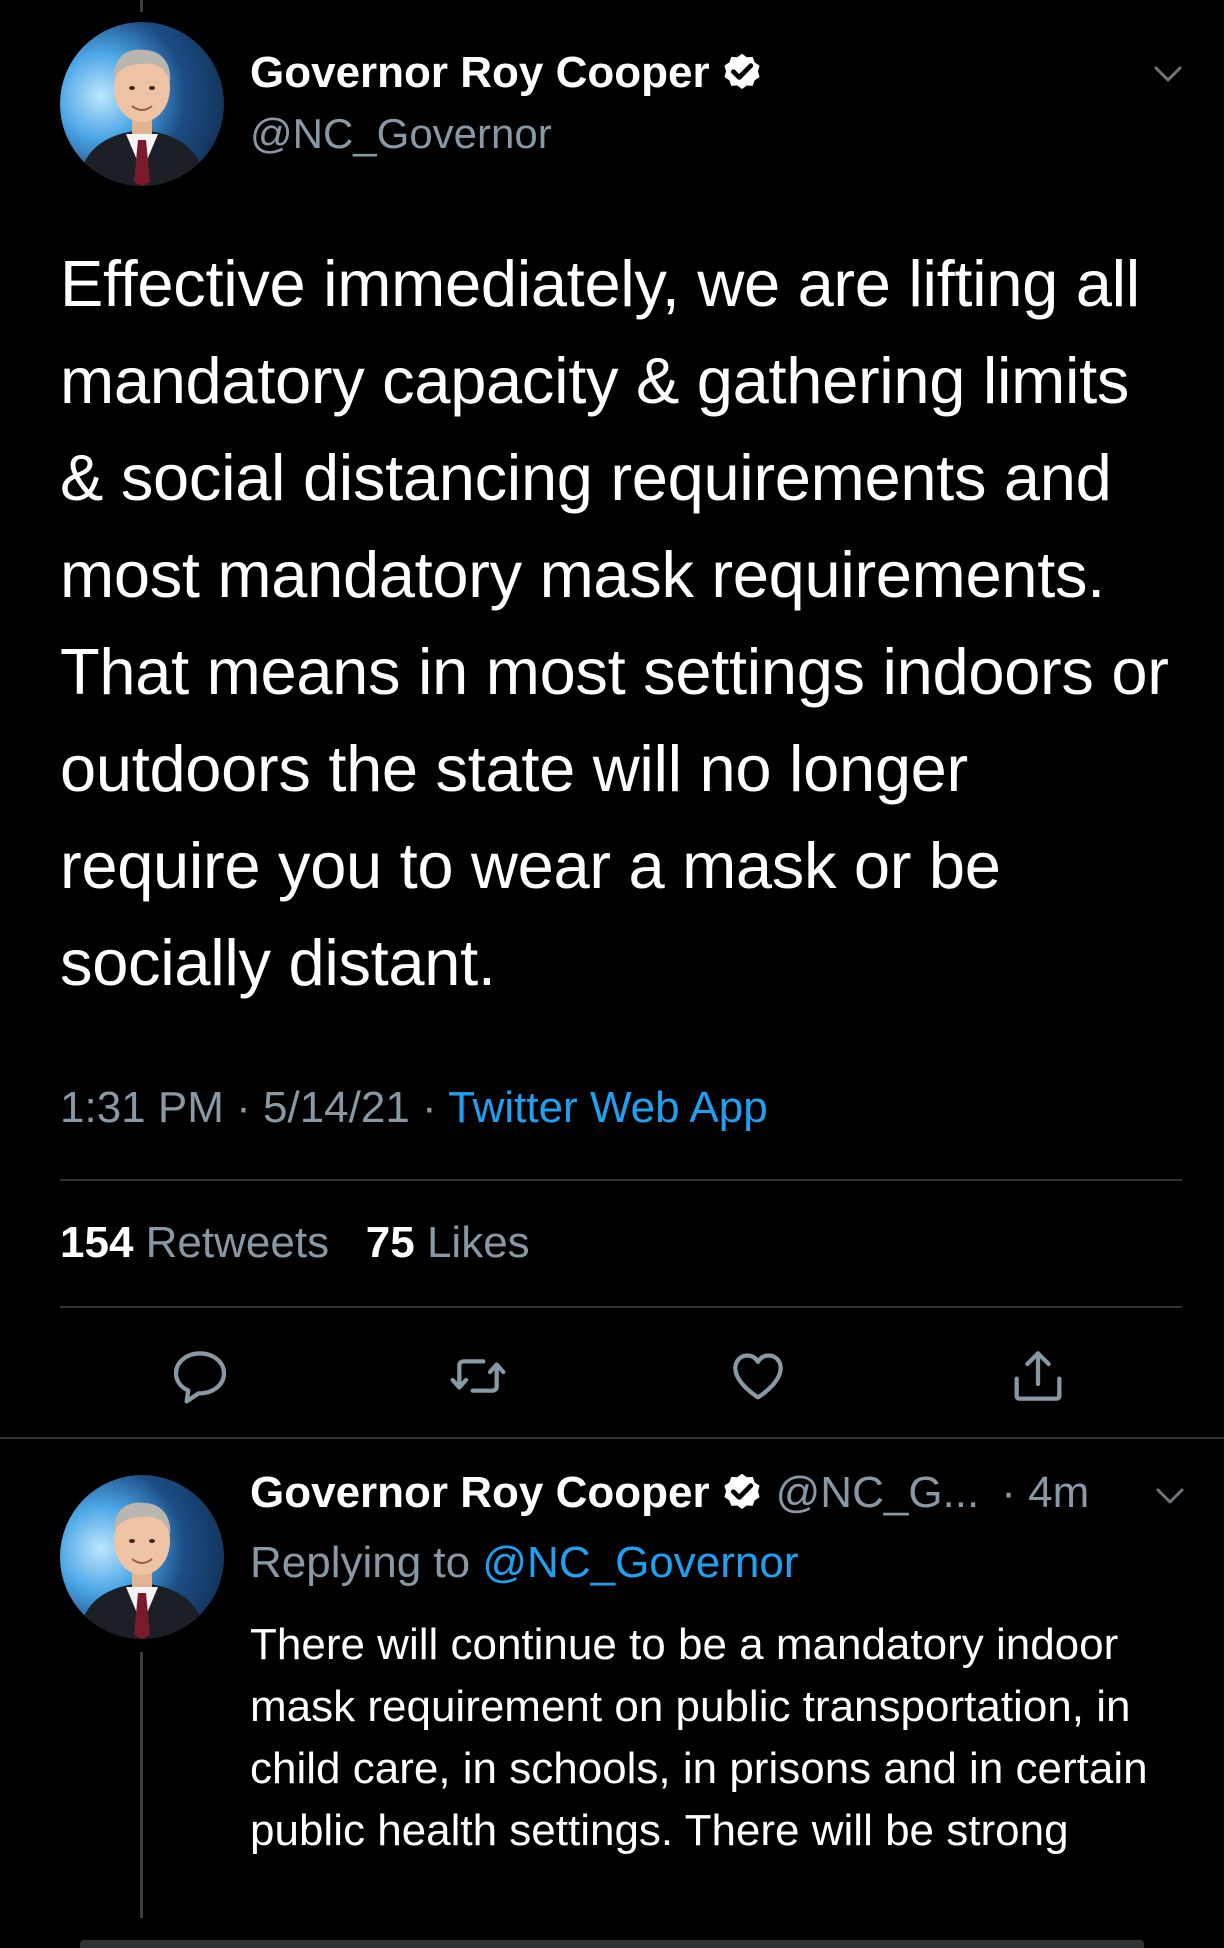 Image resolution: width=1224 pixels, height=1948 pixels. I want to click on author-display-name-row: Governor Roy Cooper, so click(507, 73).